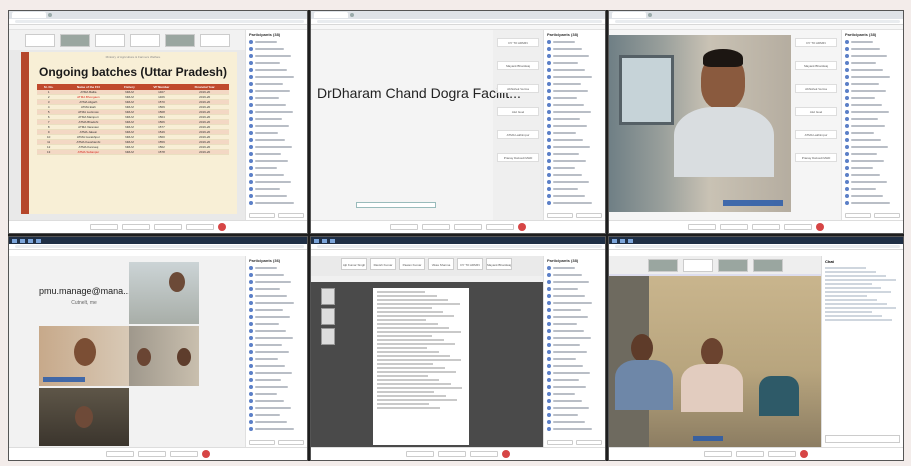 Image resolution: width=911 pixels, height=466 pixels. I want to click on browser-tab, so click(29, 15).